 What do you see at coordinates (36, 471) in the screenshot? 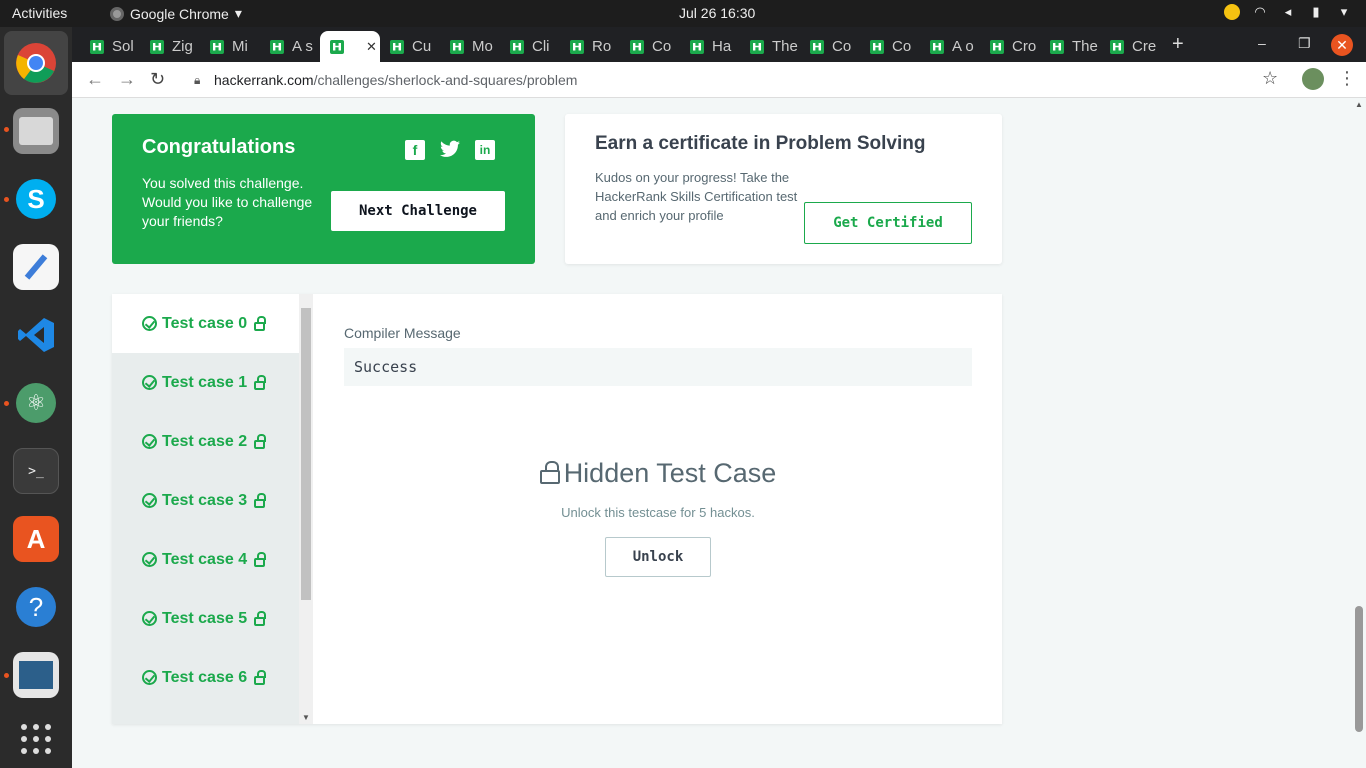
I see `terminal-dock-icon: >_` at bounding box center [36, 471].